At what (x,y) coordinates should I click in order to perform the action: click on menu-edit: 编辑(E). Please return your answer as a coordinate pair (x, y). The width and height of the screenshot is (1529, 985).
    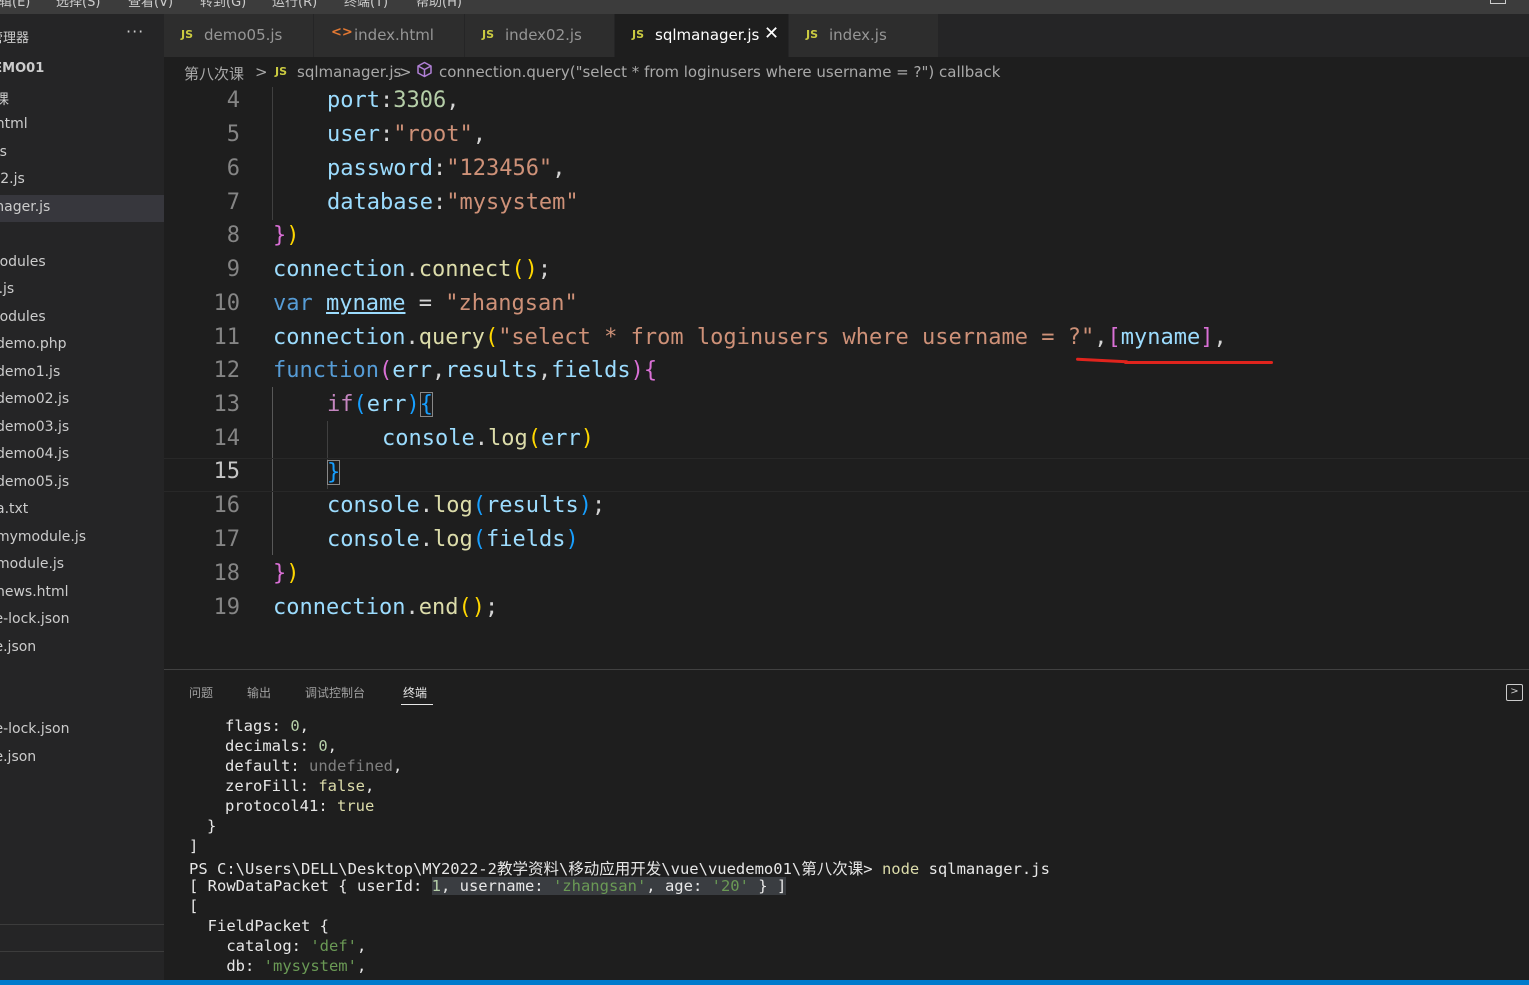
    Looking at the image, I should click on (15, 5).